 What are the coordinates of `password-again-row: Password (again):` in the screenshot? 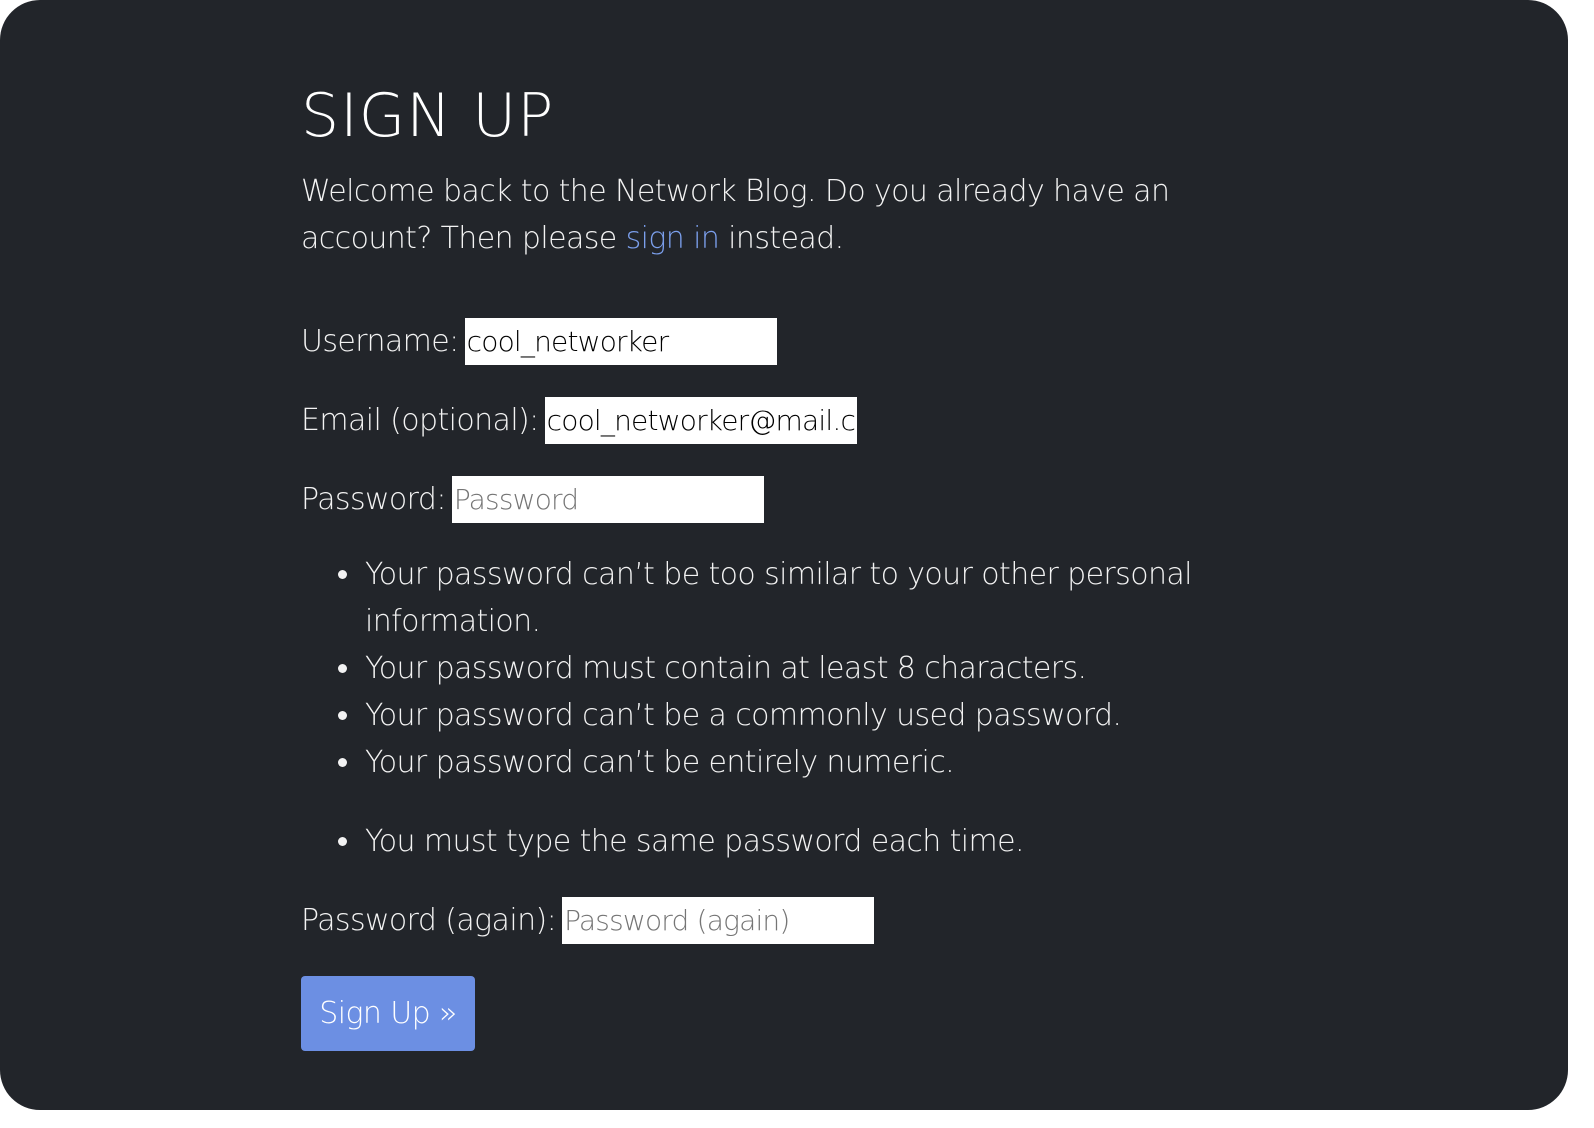 It's located at (801, 920).